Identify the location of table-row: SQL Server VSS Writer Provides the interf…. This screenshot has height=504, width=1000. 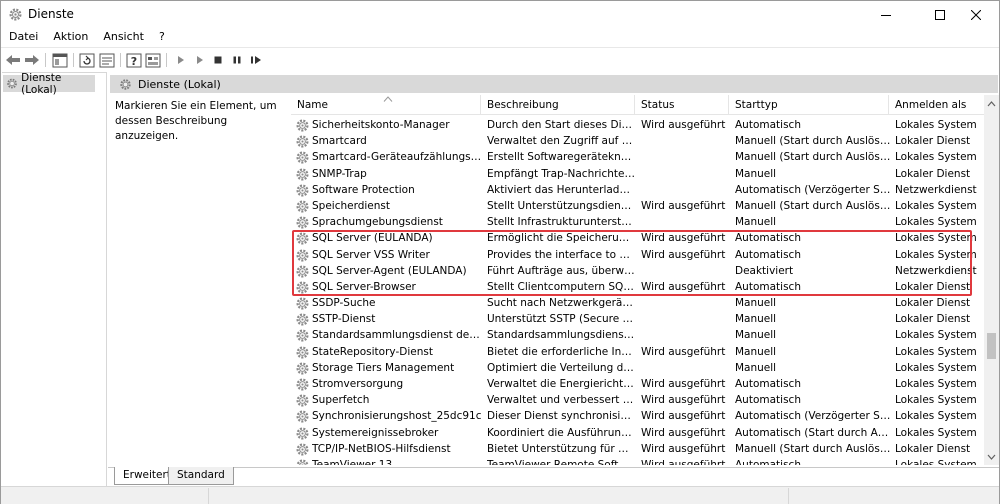
(637, 255).